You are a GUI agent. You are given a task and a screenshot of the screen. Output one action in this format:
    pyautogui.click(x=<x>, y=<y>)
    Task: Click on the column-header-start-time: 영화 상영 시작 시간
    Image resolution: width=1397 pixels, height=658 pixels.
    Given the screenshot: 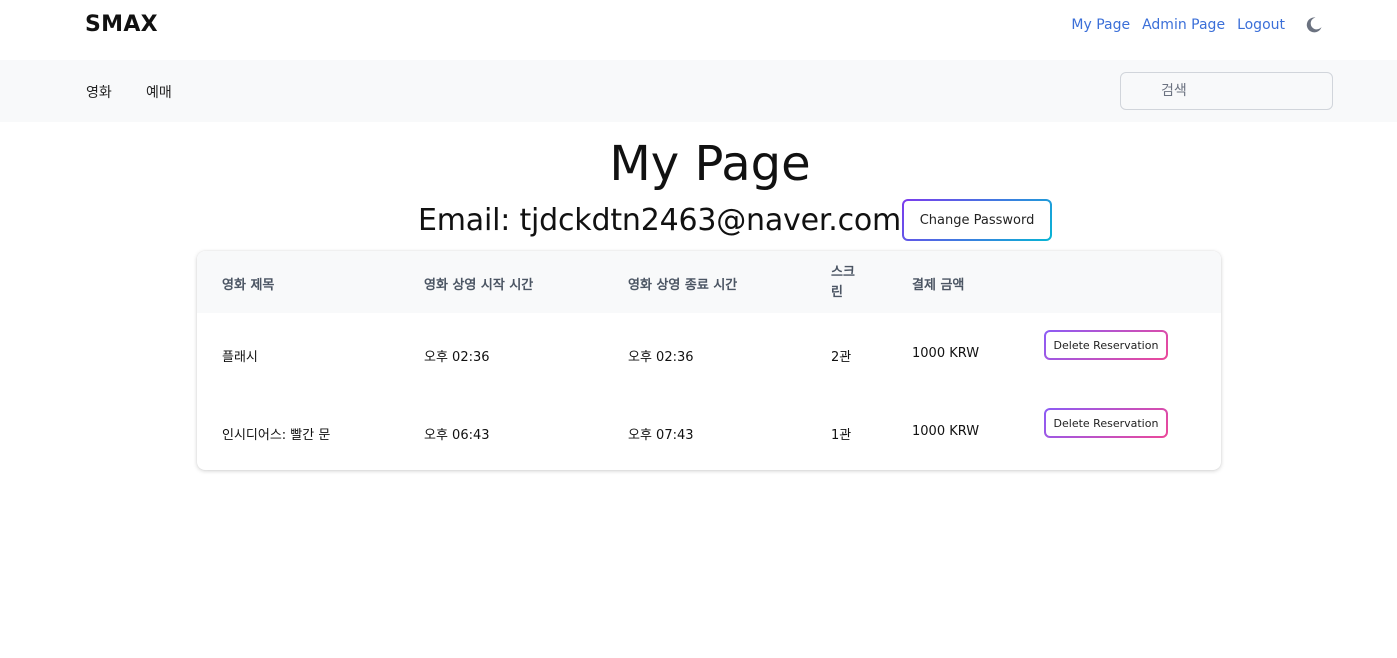 What is the action you would take?
    pyautogui.click(x=479, y=285)
    